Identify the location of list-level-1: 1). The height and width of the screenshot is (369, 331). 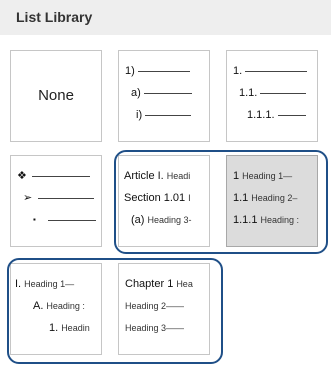
(157, 71).